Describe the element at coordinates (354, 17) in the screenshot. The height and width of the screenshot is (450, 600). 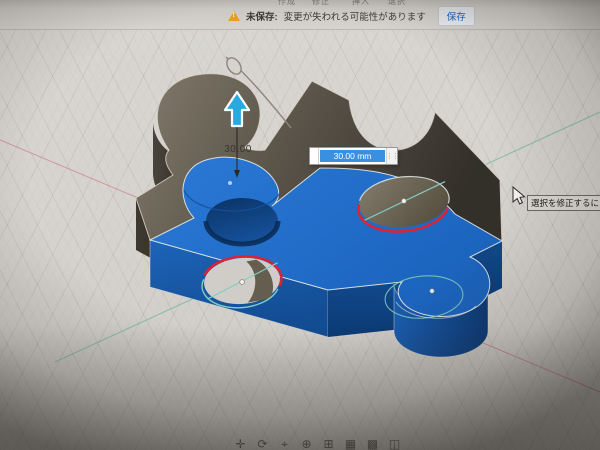
I see `unsaved-message: 変更が失われる可能性があります` at that location.